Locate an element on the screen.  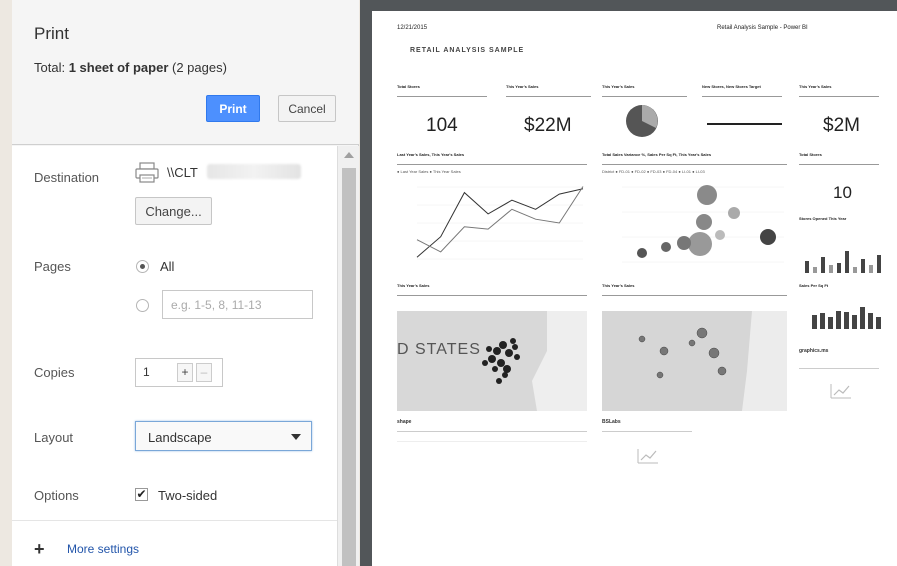
chevron-down-icon is located at coordinates (296, 437).